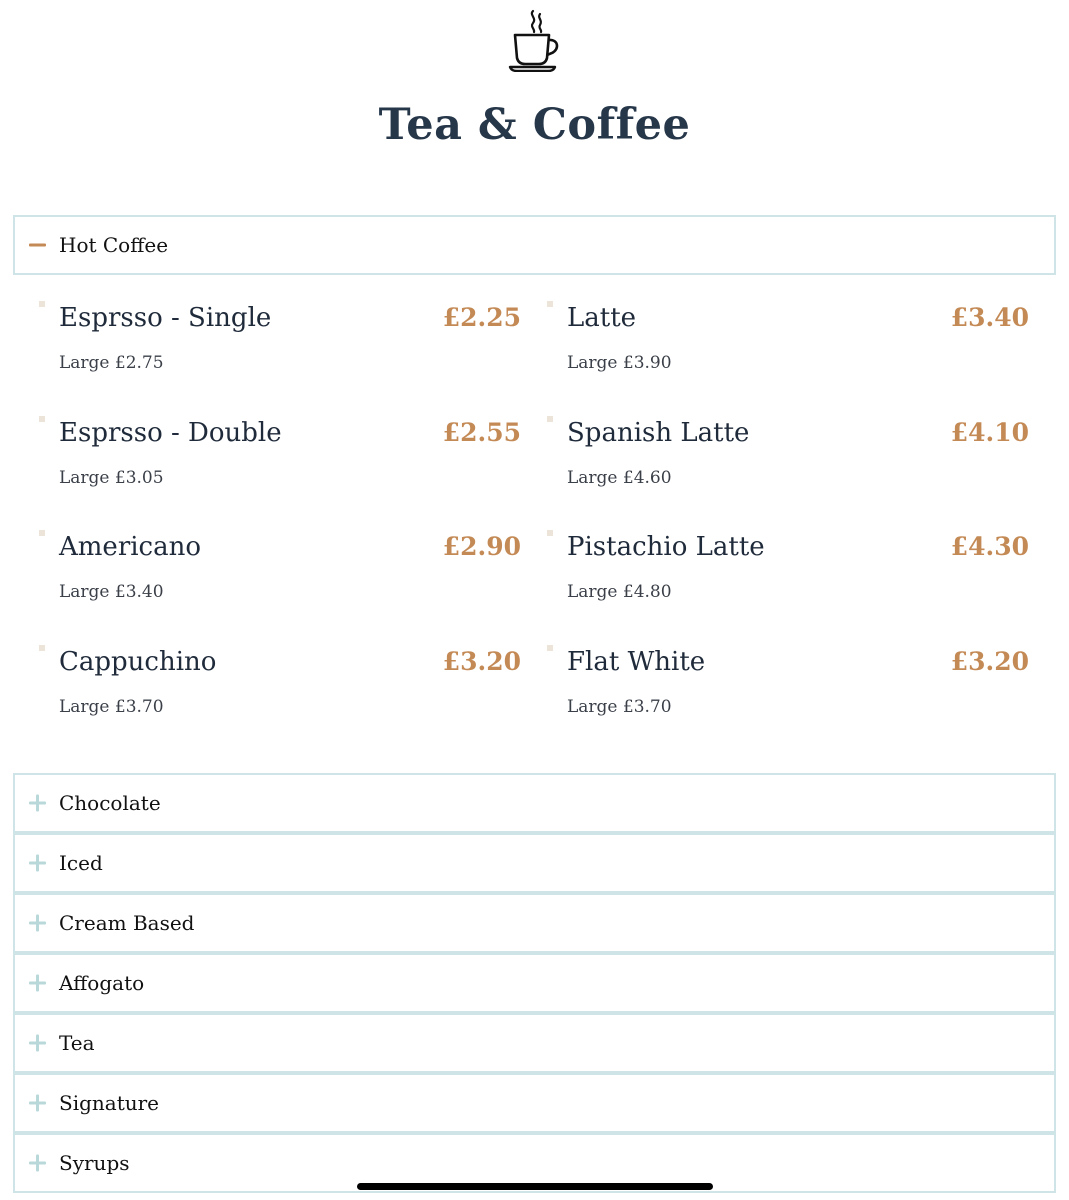  Describe the element at coordinates (284, 351) in the screenshot. I see `menu-item: Esprsso - Single £2.25 Large £2.75` at that location.